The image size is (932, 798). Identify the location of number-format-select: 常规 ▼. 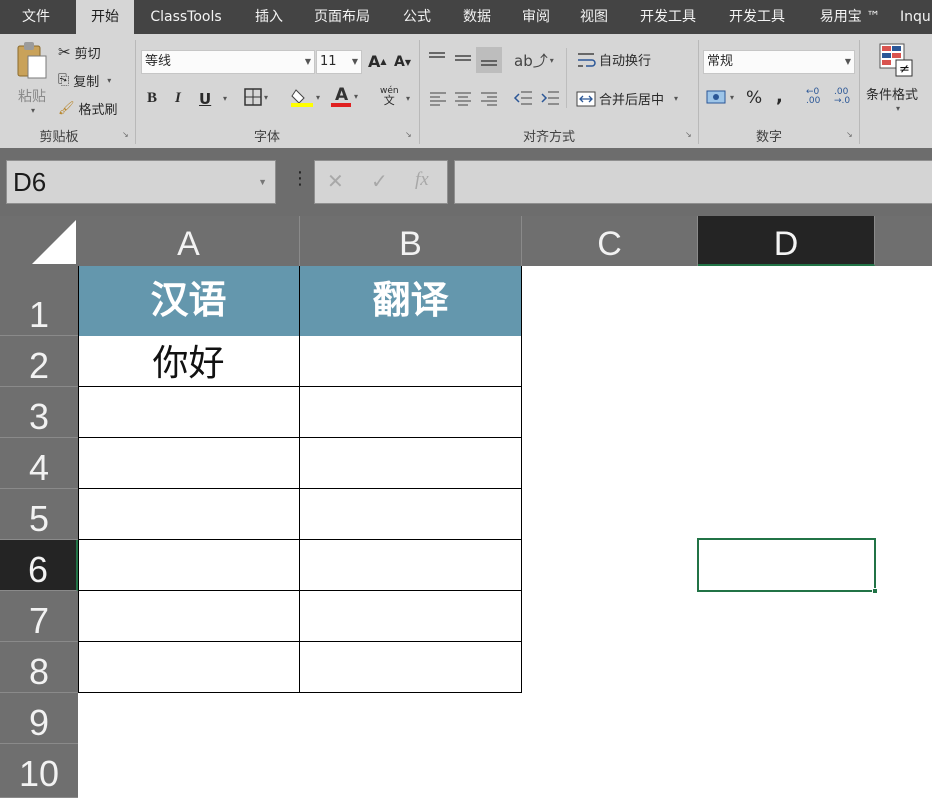
(779, 62).